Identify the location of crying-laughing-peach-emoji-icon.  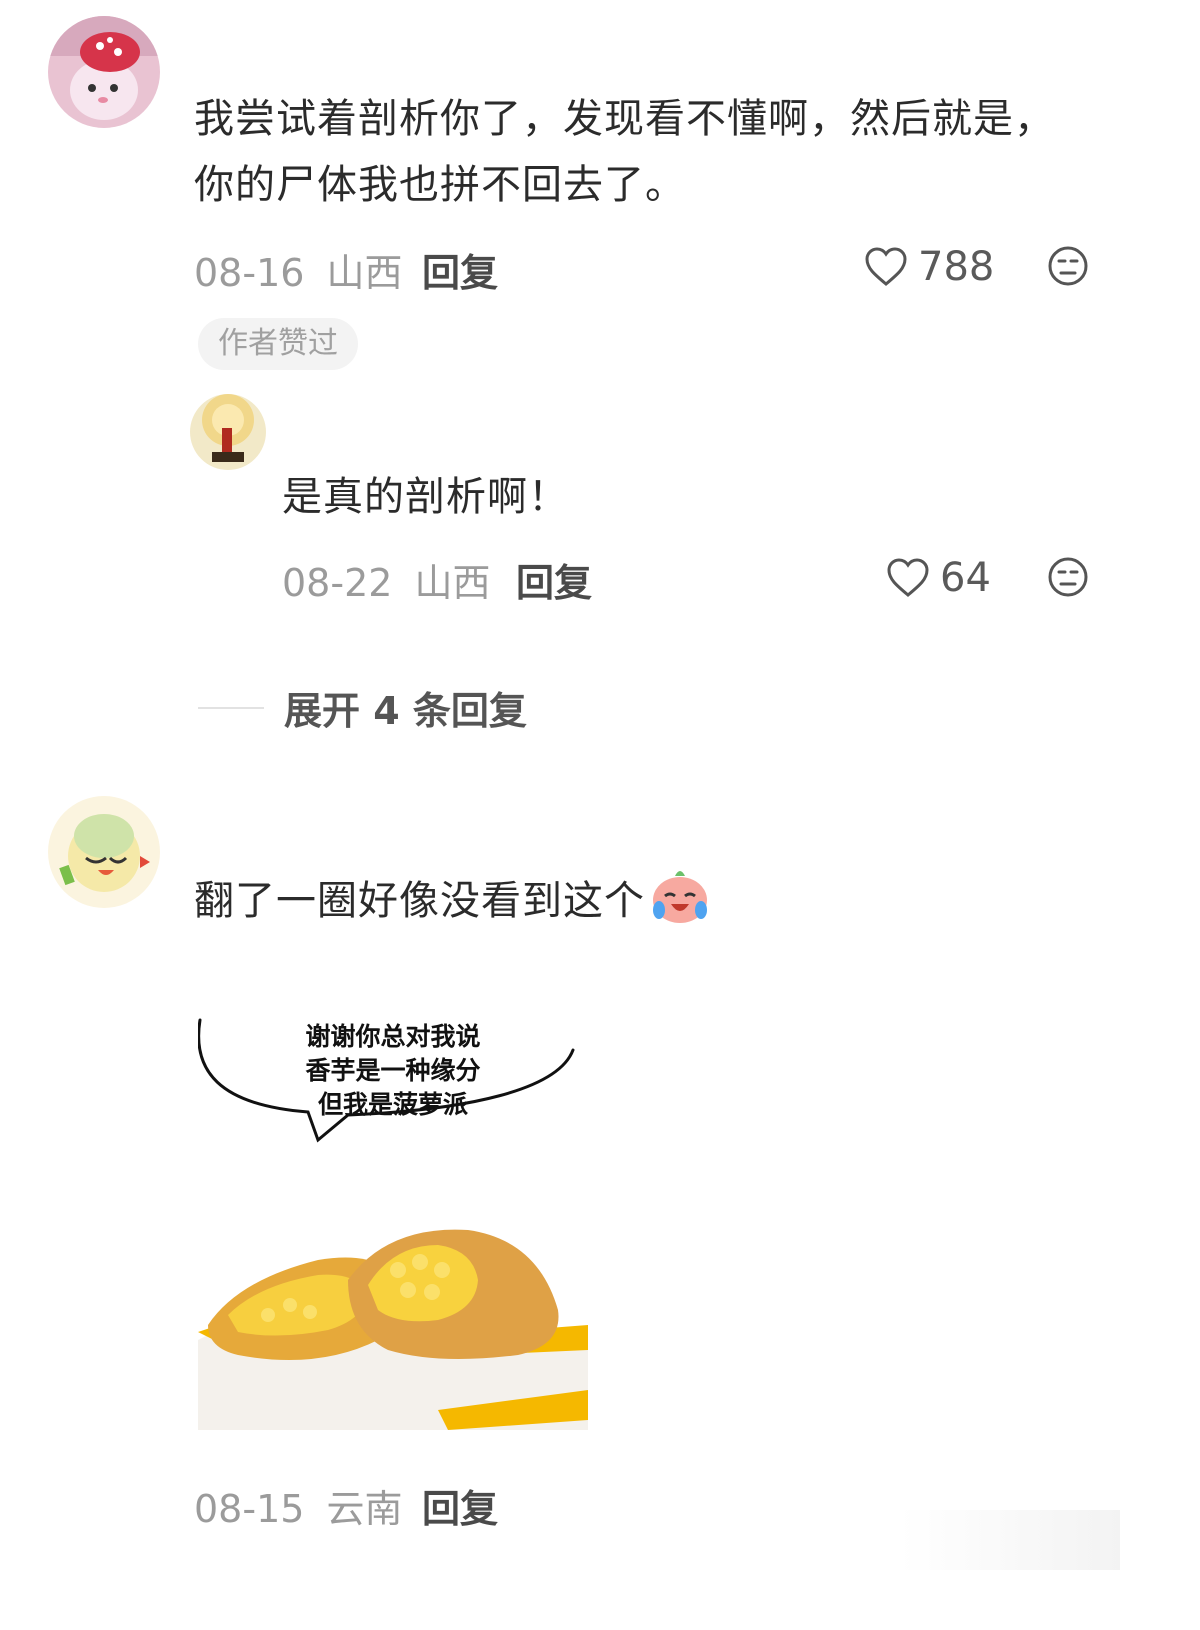
(680, 897).